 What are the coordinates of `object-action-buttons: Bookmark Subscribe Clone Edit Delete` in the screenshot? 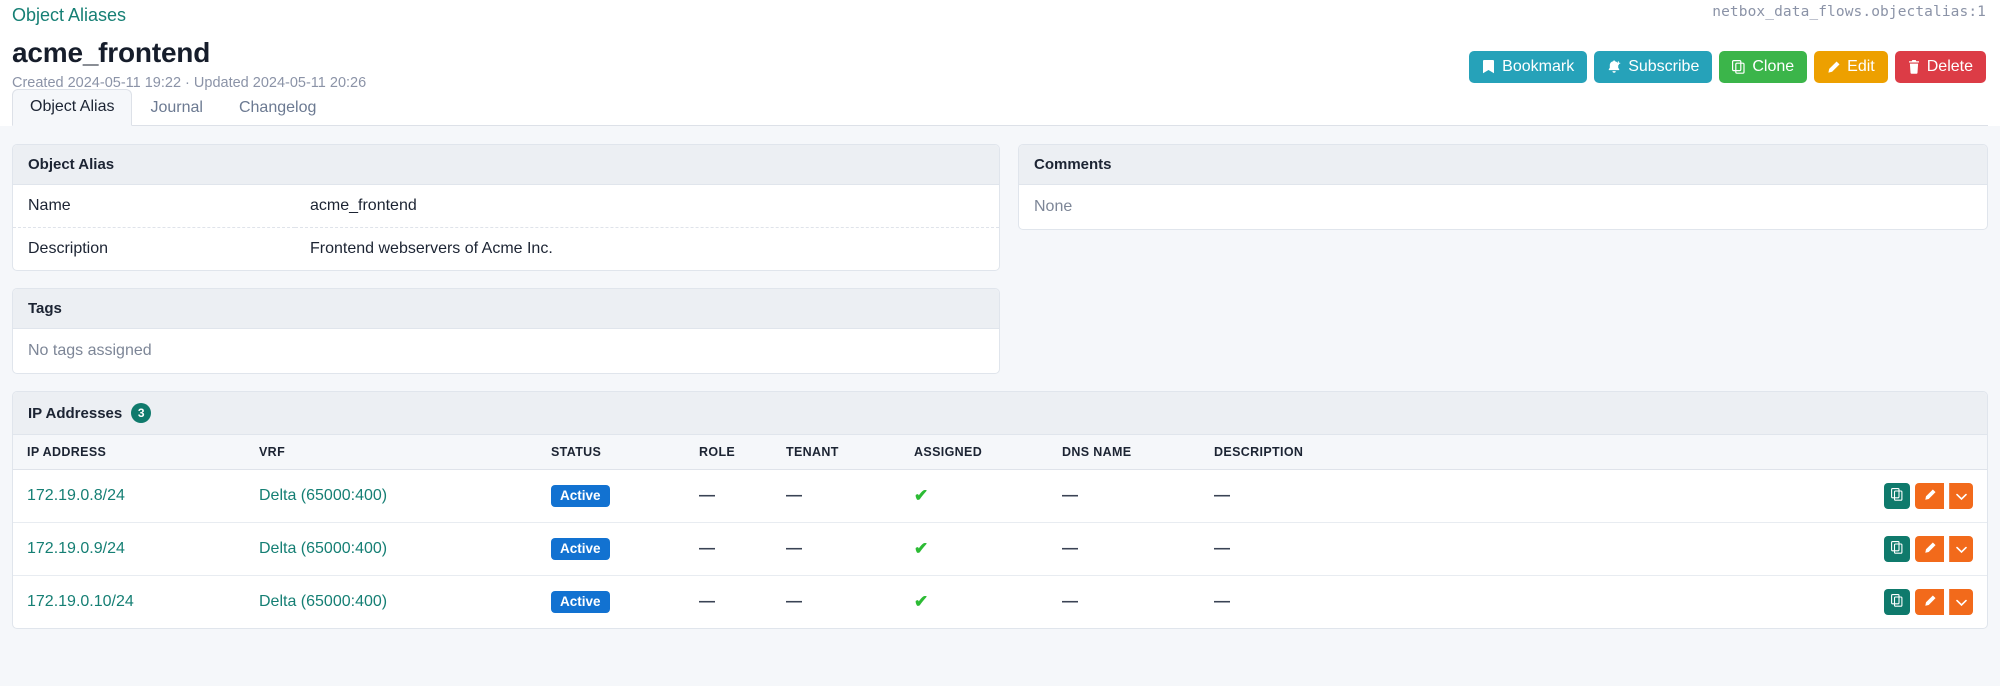 It's located at (1727, 67).